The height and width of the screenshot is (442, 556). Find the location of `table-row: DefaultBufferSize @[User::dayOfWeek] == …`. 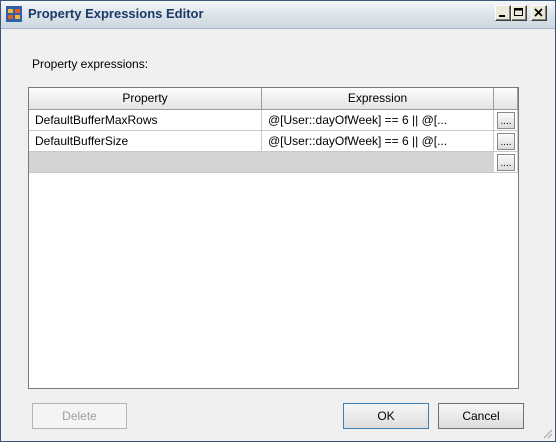

table-row: DefaultBufferSize @[User::dayOfWeek] == … is located at coordinates (273, 141).